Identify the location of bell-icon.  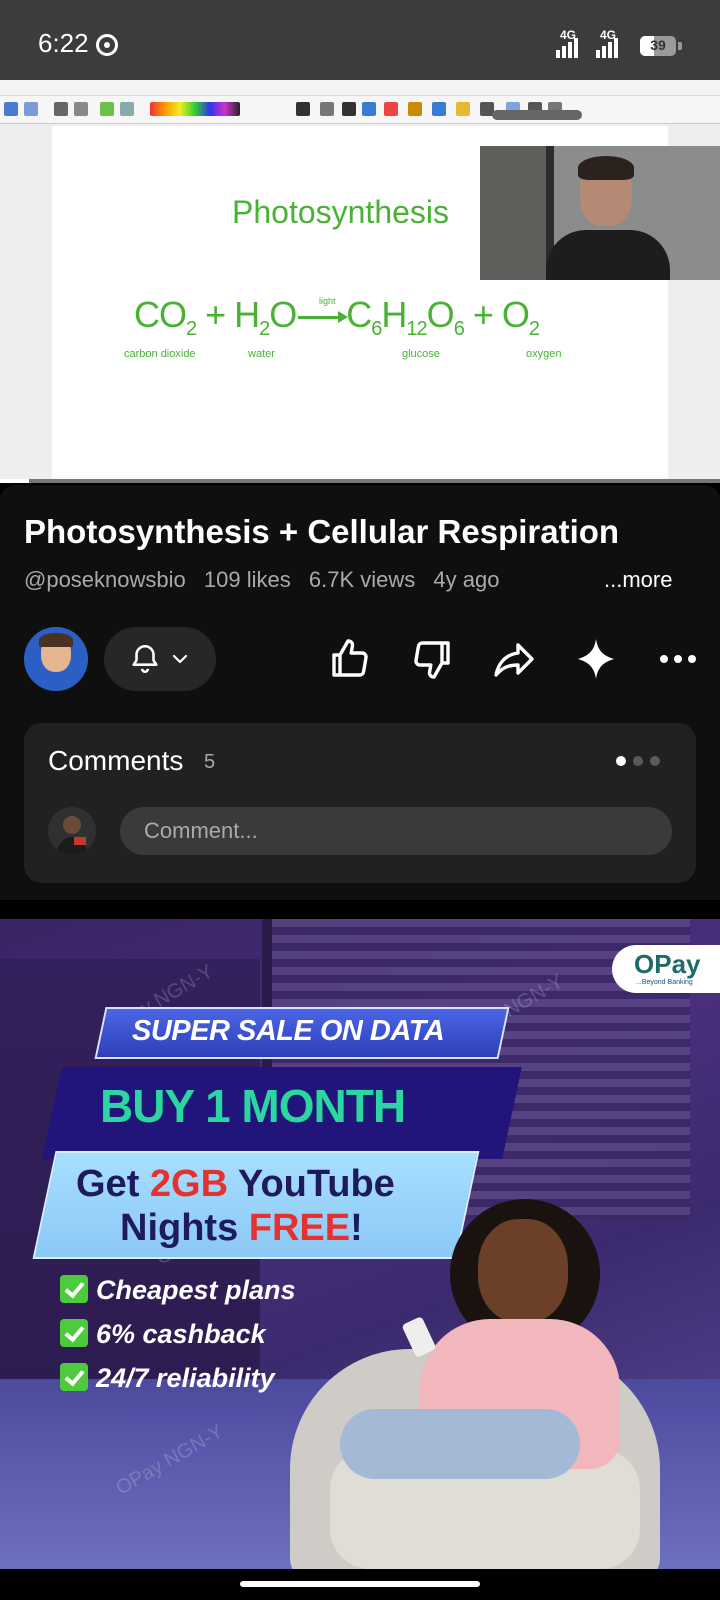
(145, 658).